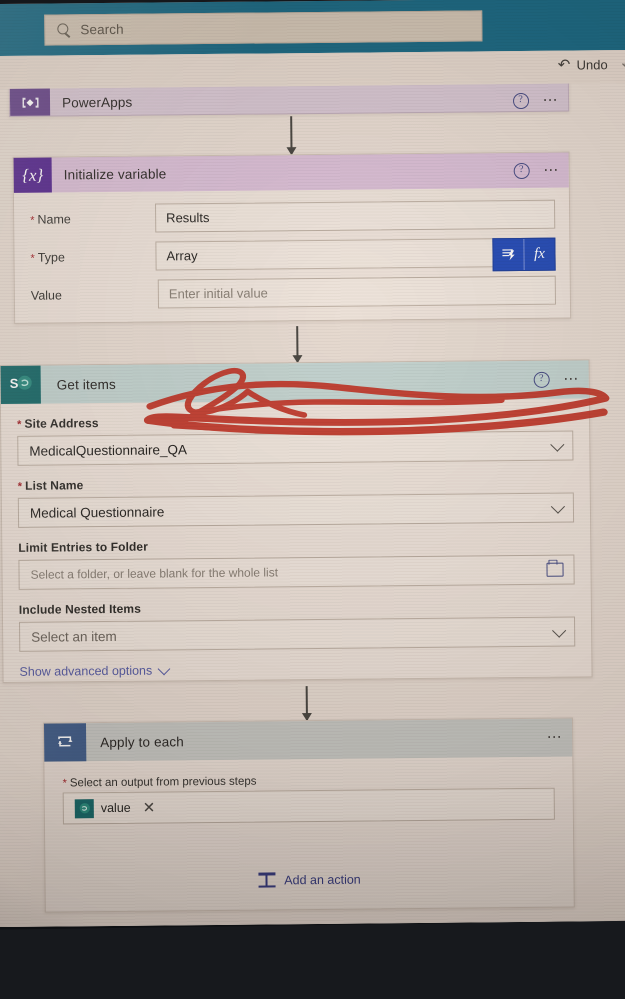 This screenshot has width=625, height=999. I want to click on list-name-dropdown: Medical Questionnaire, so click(296, 510).